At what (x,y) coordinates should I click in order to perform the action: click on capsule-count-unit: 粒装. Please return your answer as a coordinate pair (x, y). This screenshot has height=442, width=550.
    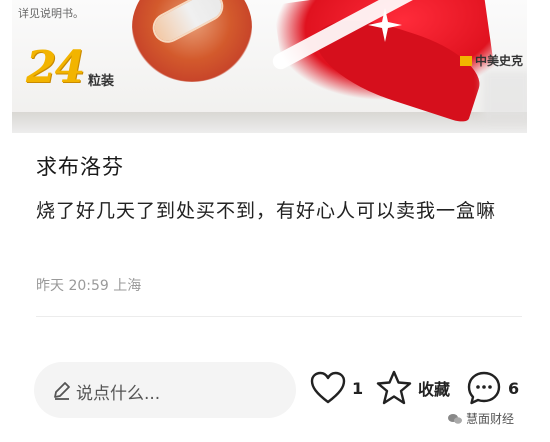
    Looking at the image, I should click on (101, 81).